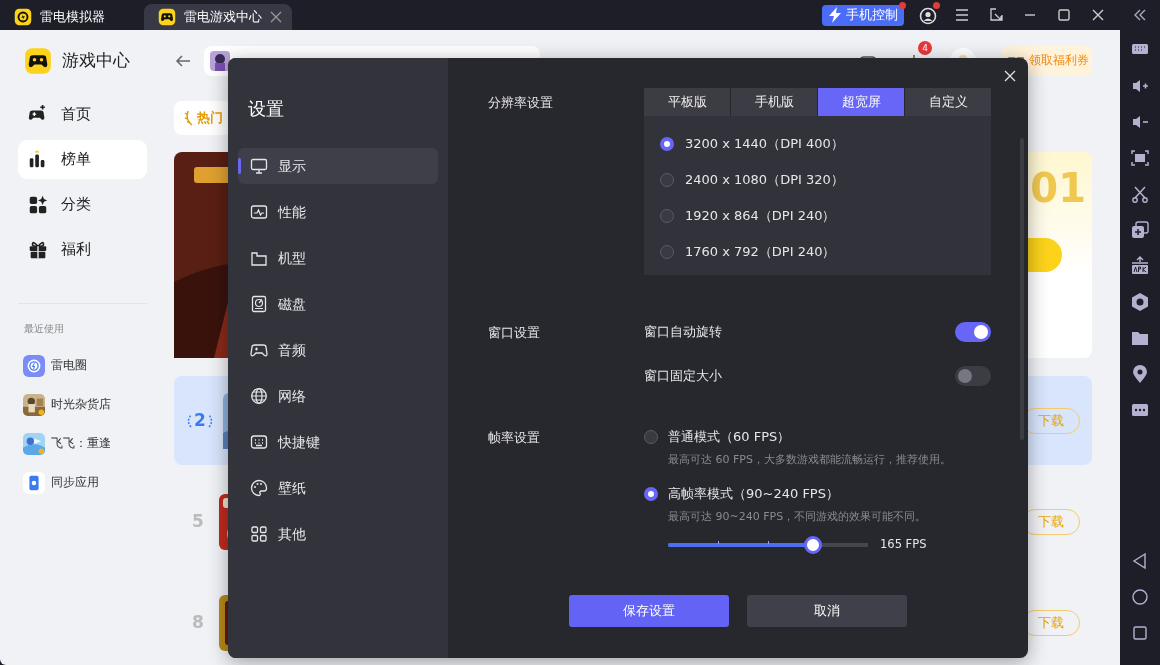 This screenshot has height=665, width=1160. I want to click on rank-number: 2, so click(200, 420).